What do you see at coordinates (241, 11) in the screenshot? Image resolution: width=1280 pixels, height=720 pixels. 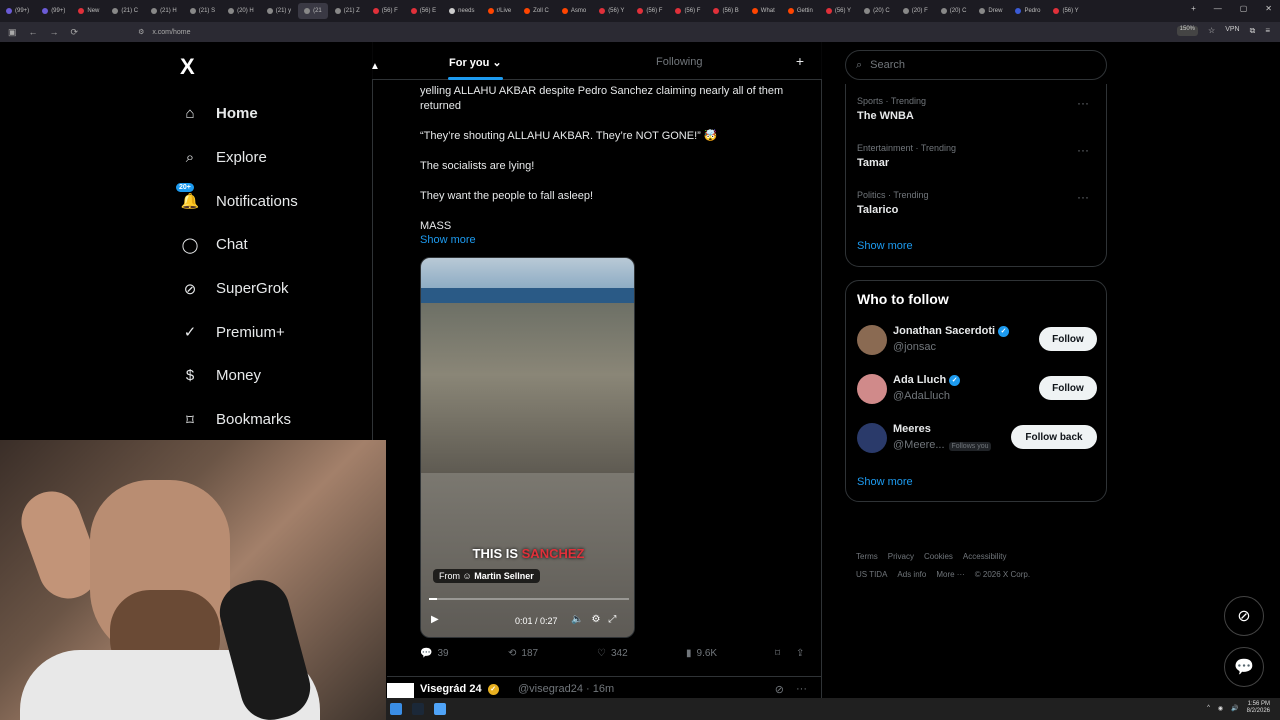 I see `browser-tab: (20) H` at bounding box center [241, 11].